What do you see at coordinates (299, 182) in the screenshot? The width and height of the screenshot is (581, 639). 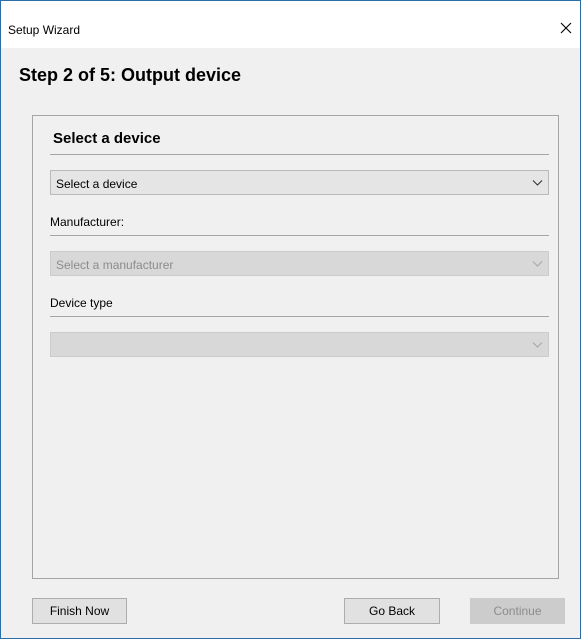 I see `device-select: Select a device` at bounding box center [299, 182].